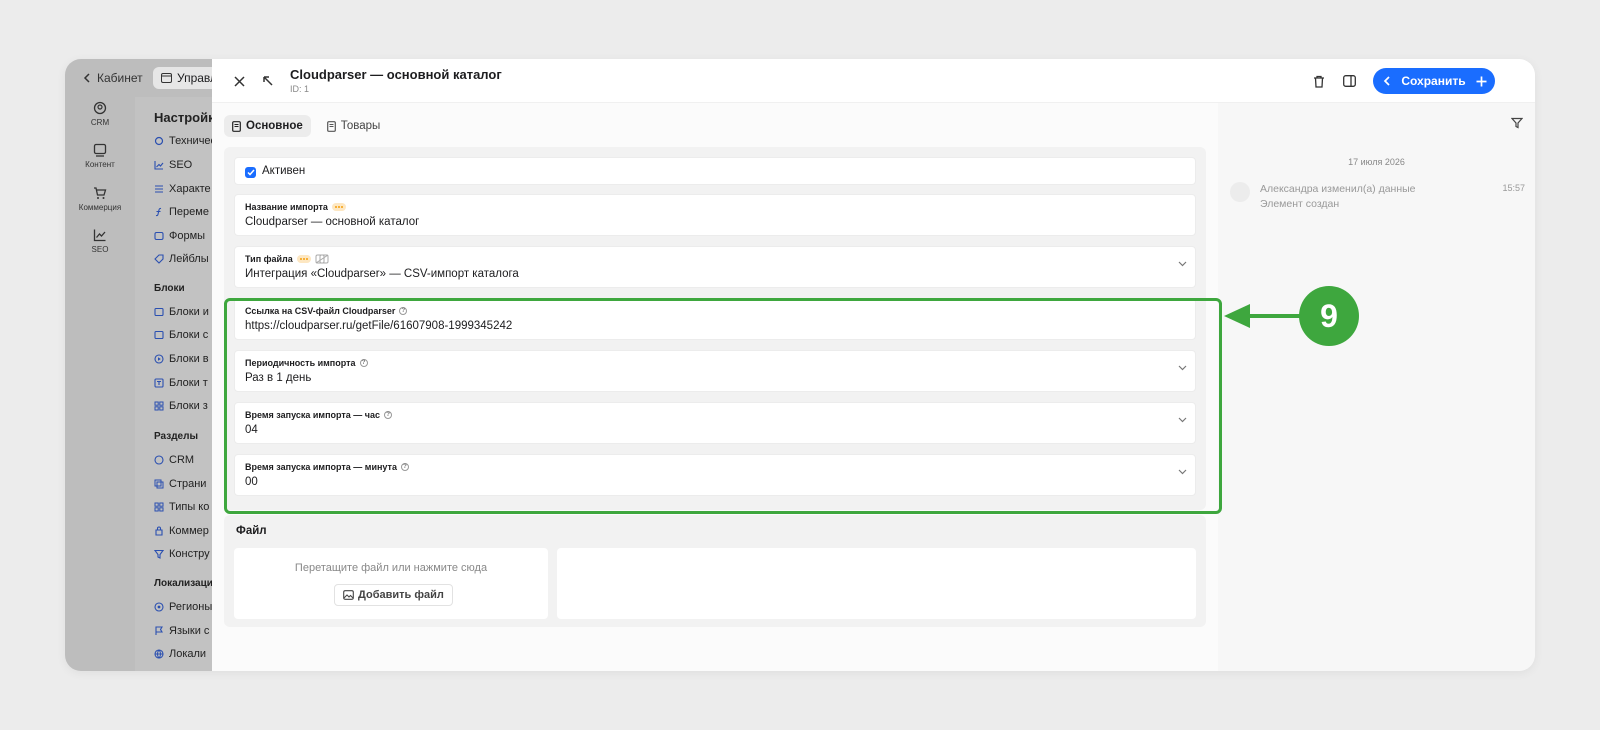 The image size is (1600, 730). I want to click on label-text: Название импорта, so click(286, 207).